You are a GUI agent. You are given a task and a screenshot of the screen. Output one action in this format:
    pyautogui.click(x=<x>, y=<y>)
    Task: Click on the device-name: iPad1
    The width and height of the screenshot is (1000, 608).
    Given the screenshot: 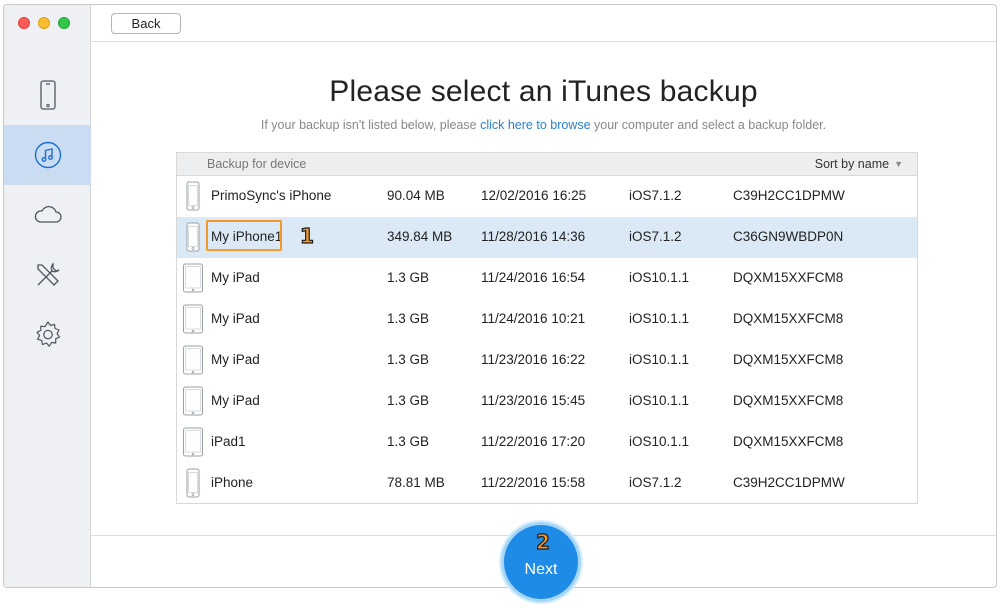 What is the action you would take?
    pyautogui.click(x=228, y=441)
    